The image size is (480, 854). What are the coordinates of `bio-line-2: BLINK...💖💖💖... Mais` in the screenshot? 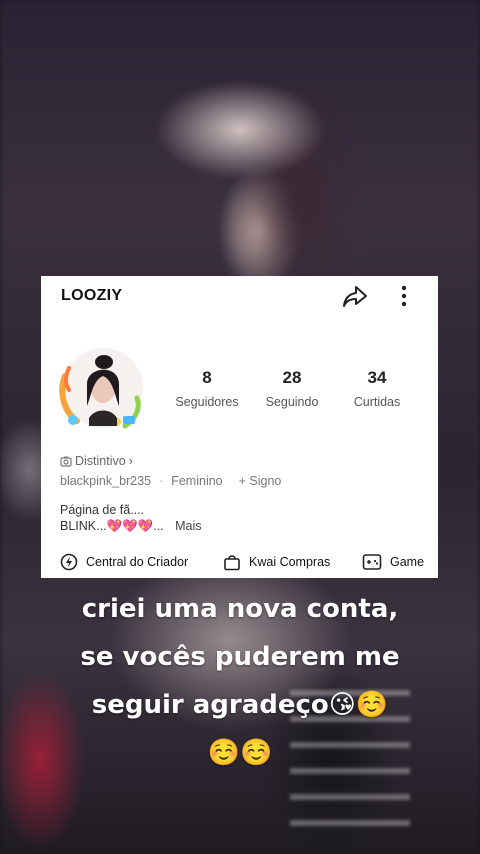 It's located at (131, 526).